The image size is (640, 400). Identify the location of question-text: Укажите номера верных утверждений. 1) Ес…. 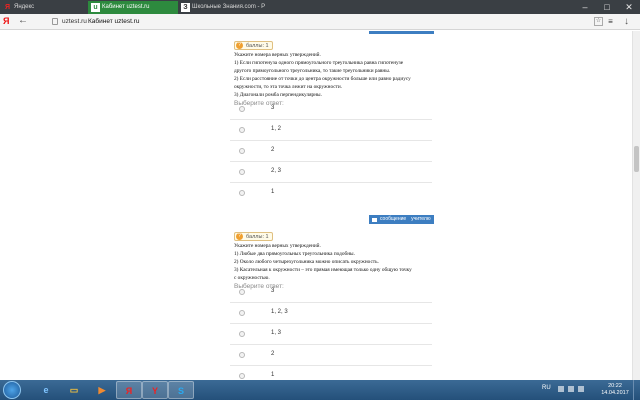
(332, 75).